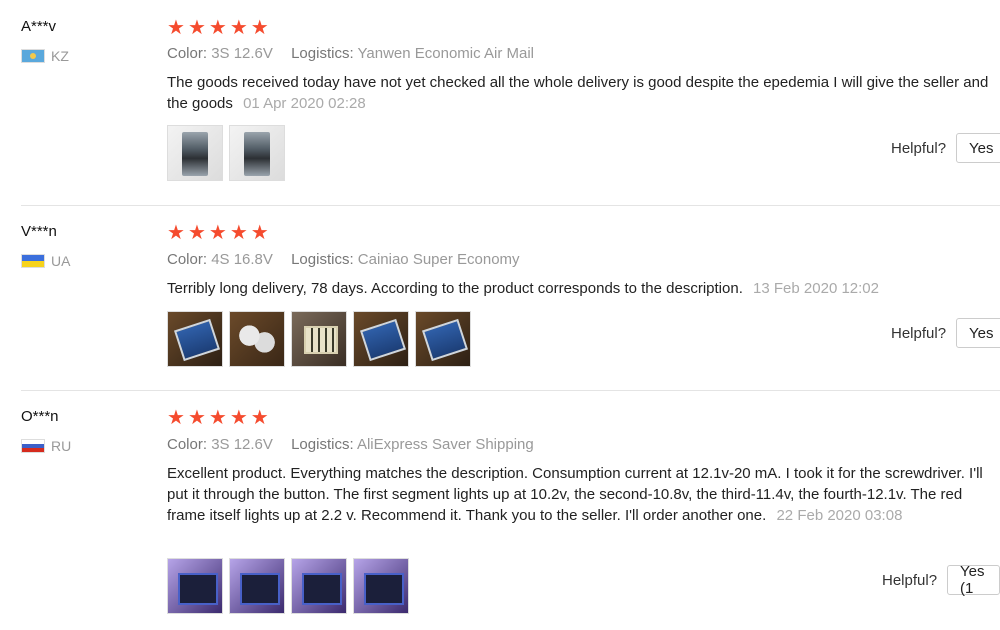 This screenshot has width=1000, height=630. I want to click on ukraine-flag-icon, so click(33, 261).